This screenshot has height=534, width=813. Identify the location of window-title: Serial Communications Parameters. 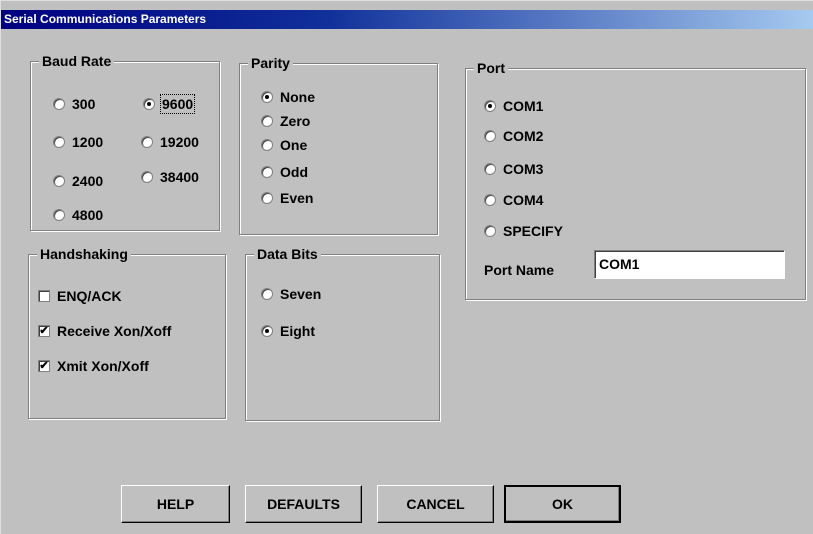
(407, 19).